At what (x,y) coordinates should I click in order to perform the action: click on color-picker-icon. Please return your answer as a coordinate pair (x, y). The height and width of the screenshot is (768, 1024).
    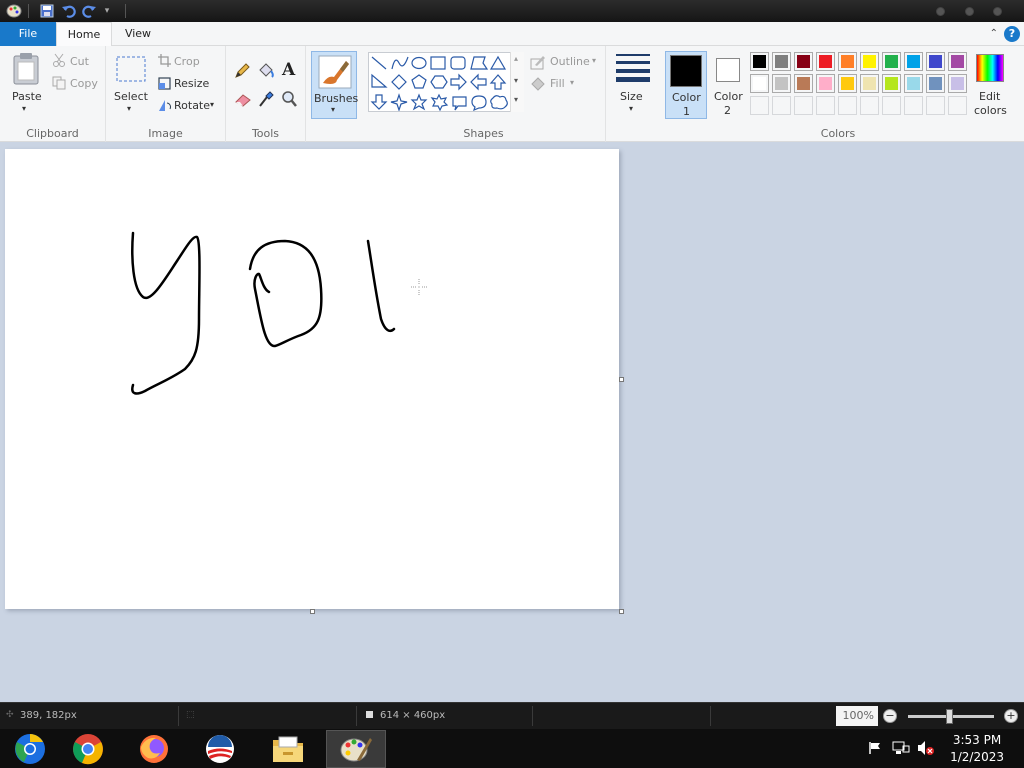
    Looking at the image, I should click on (266, 100).